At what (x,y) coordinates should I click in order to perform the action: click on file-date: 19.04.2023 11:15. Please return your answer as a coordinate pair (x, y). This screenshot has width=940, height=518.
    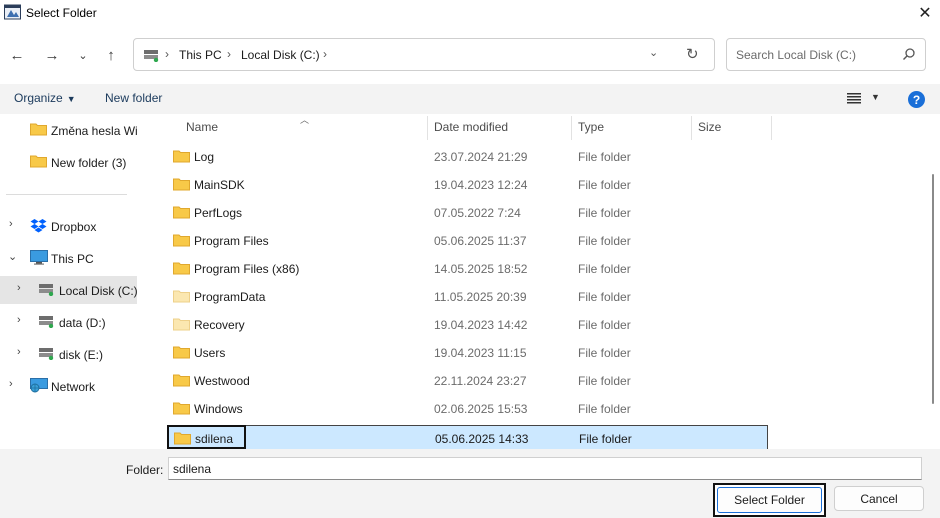
    Looking at the image, I should click on (480, 353).